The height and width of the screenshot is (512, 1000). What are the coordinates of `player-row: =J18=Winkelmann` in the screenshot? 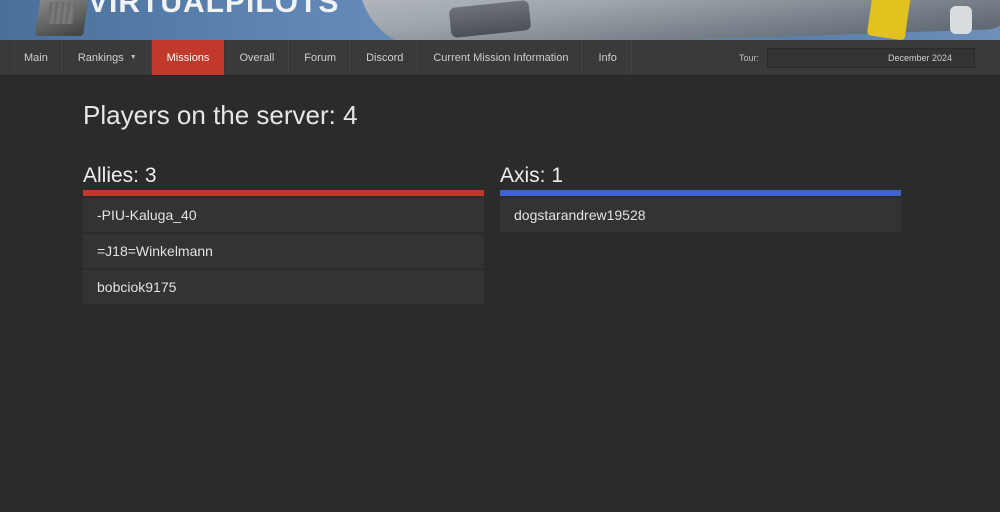 It's located at (283, 251).